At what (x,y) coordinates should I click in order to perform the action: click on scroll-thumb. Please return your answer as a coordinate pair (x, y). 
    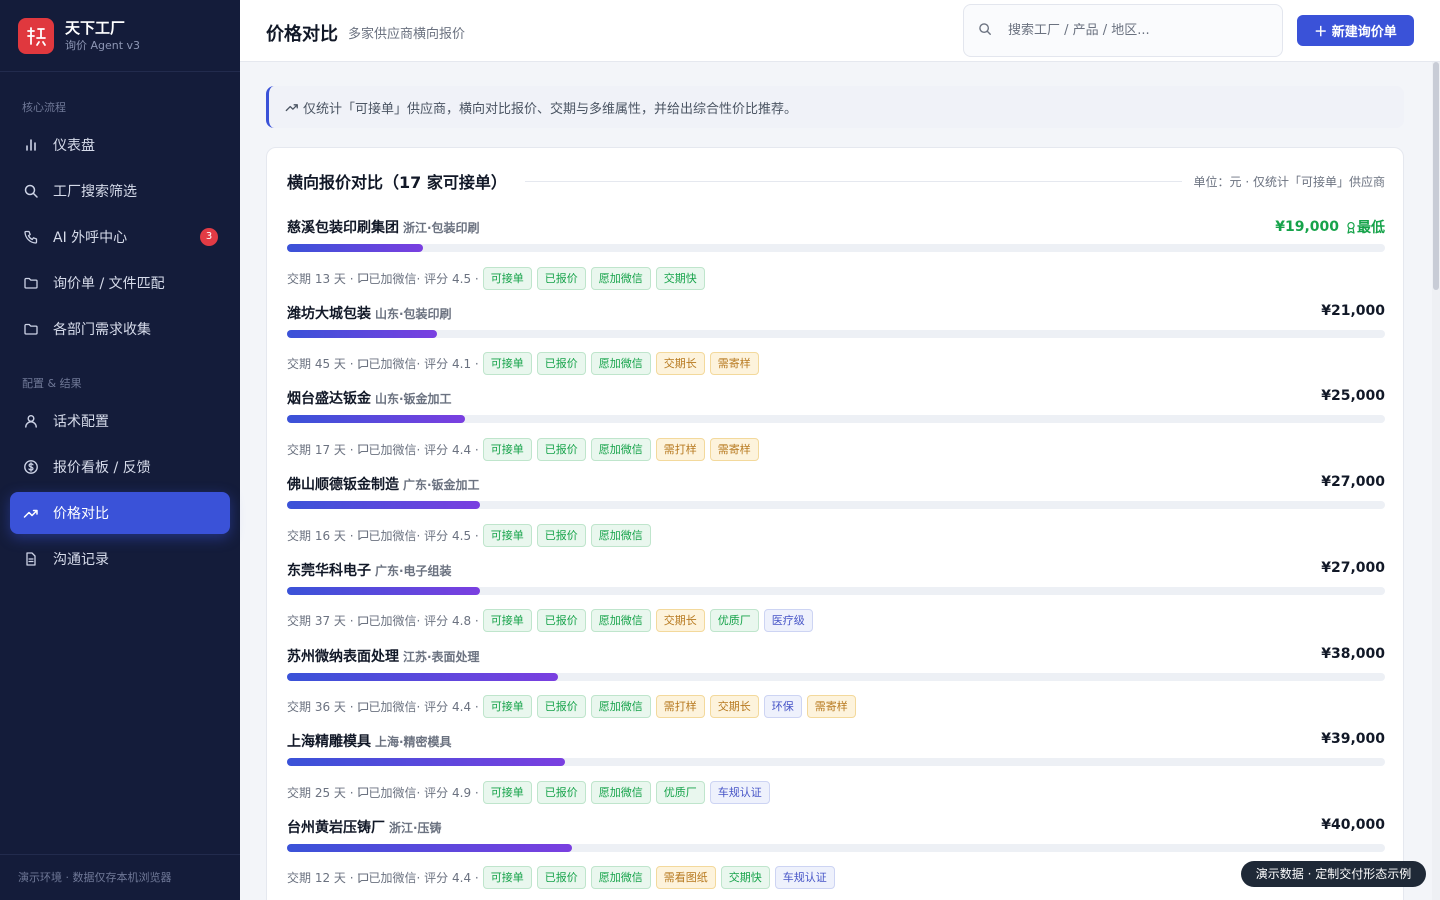
    Looking at the image, I should click on (1436, 176).